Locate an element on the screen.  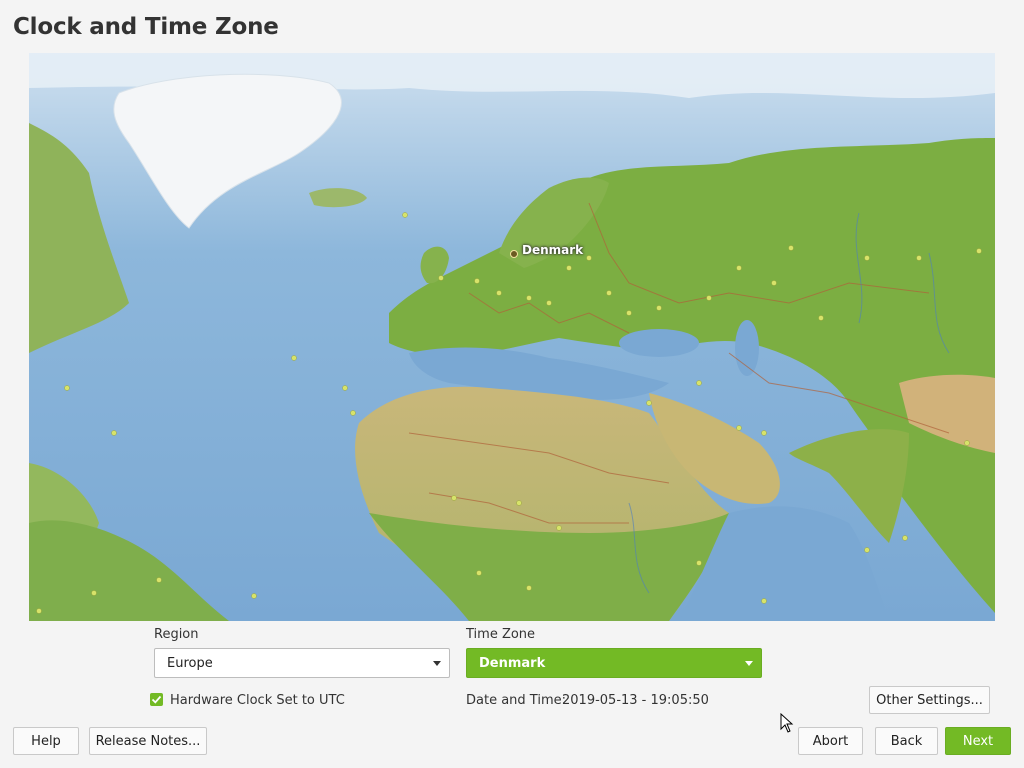
date-time-value: 2019-05-13 - 19:05:50 is located at coordinates (635, 700).